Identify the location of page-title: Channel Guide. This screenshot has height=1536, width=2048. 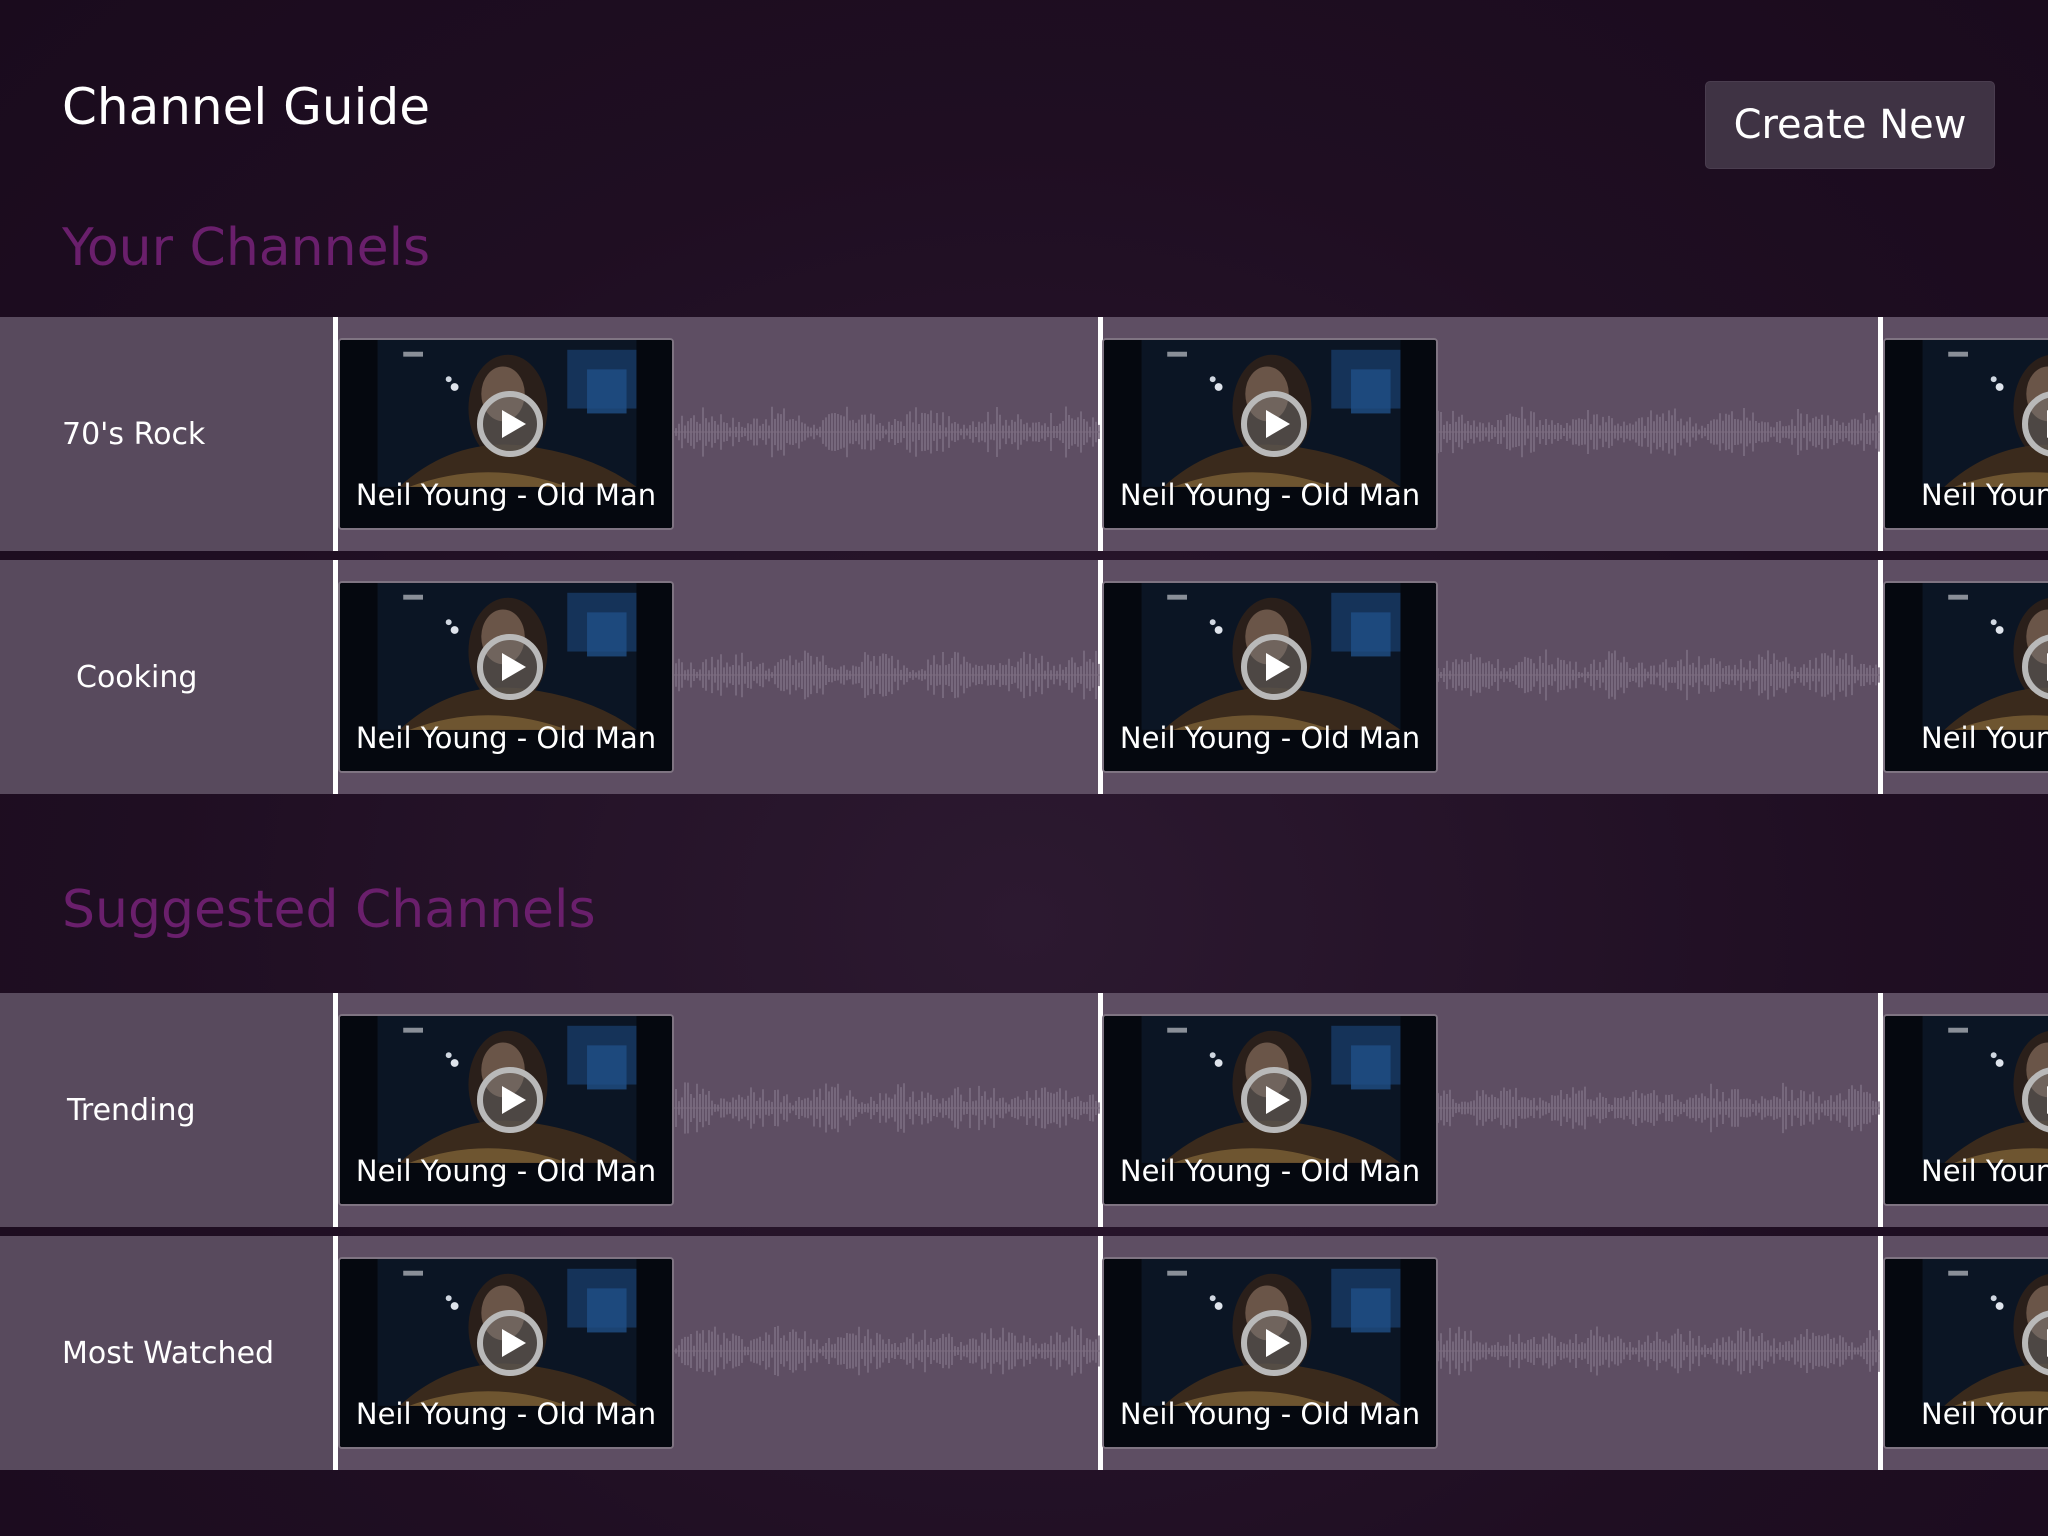
(246, 107).